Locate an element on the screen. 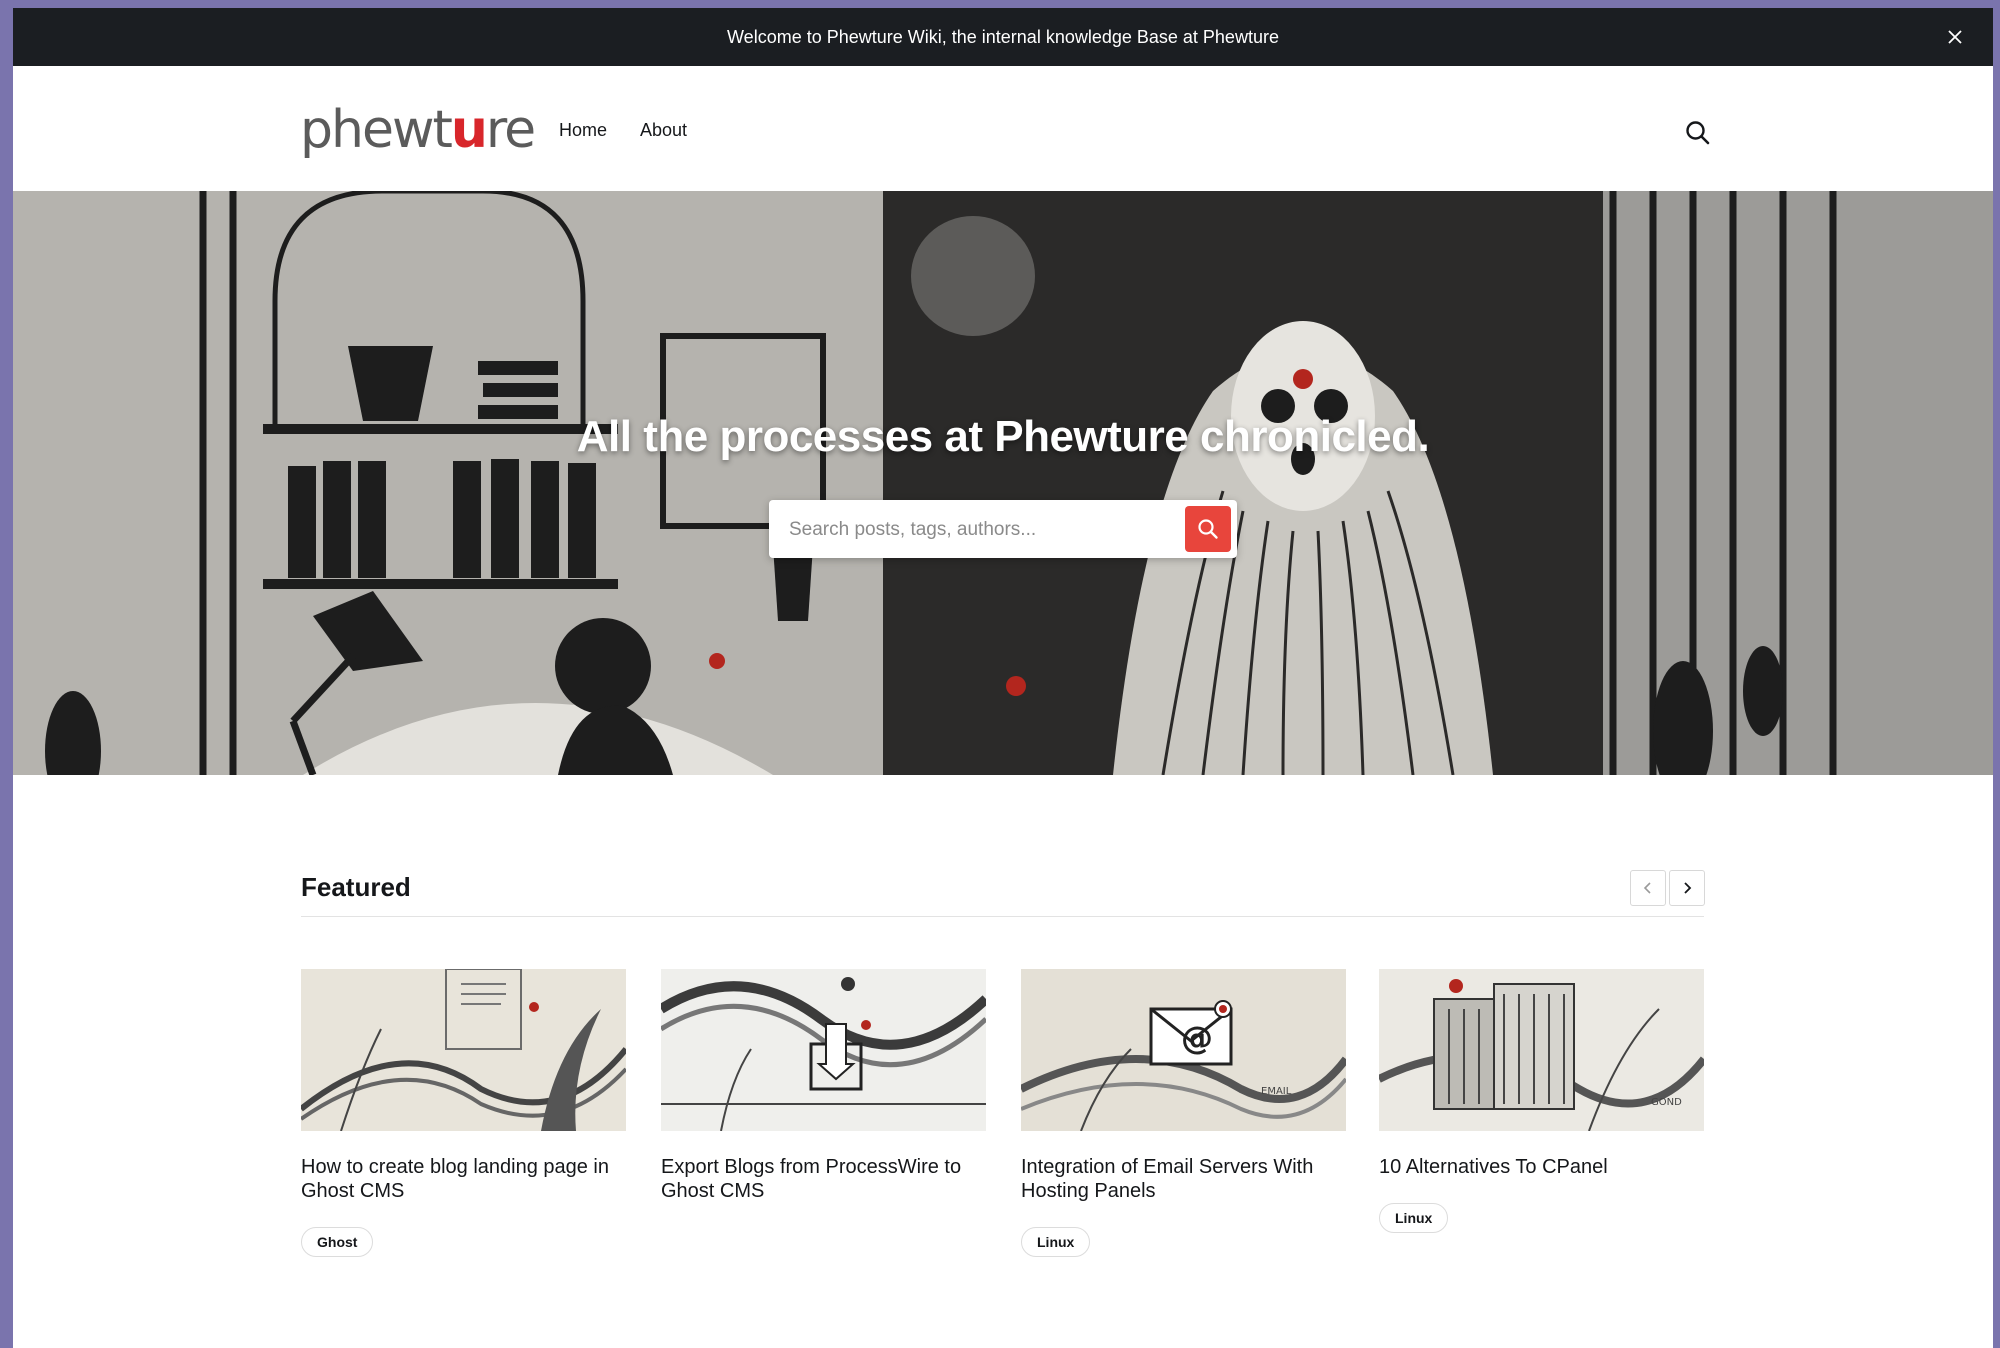 The image size is (2000, 1348). logo-text-suffix: re is located at coordinates (510, 130).